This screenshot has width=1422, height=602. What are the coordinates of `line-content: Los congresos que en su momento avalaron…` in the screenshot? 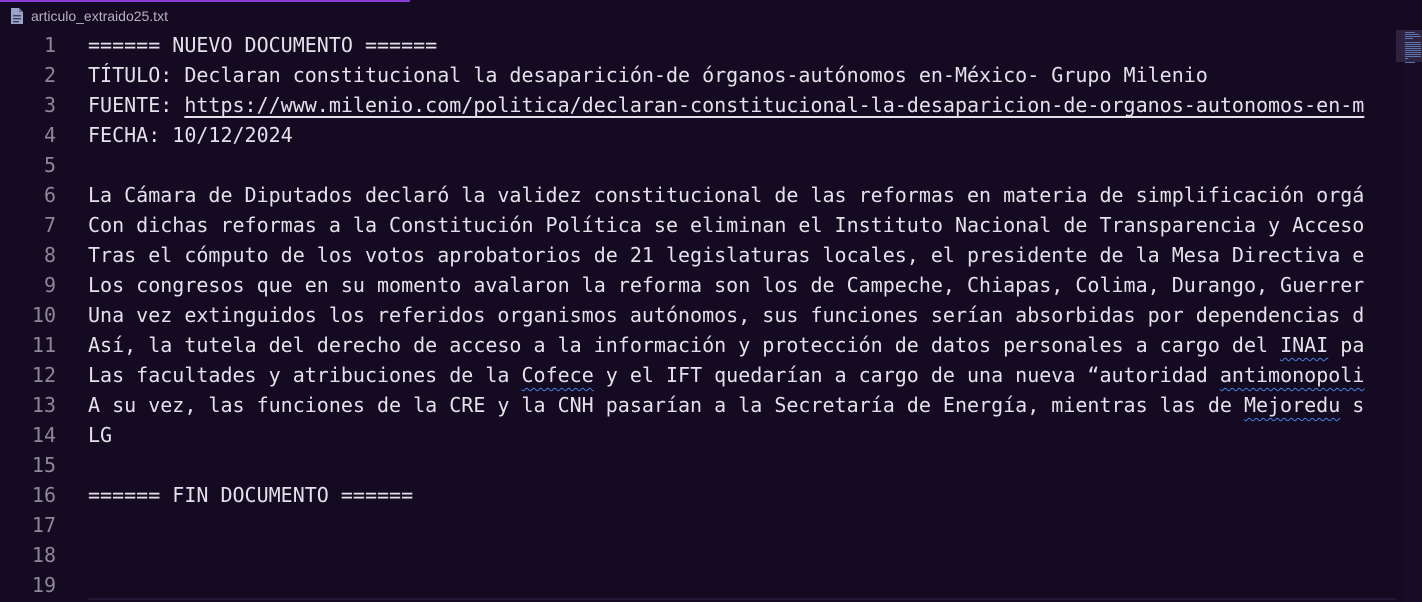 It's located at (726, 285).